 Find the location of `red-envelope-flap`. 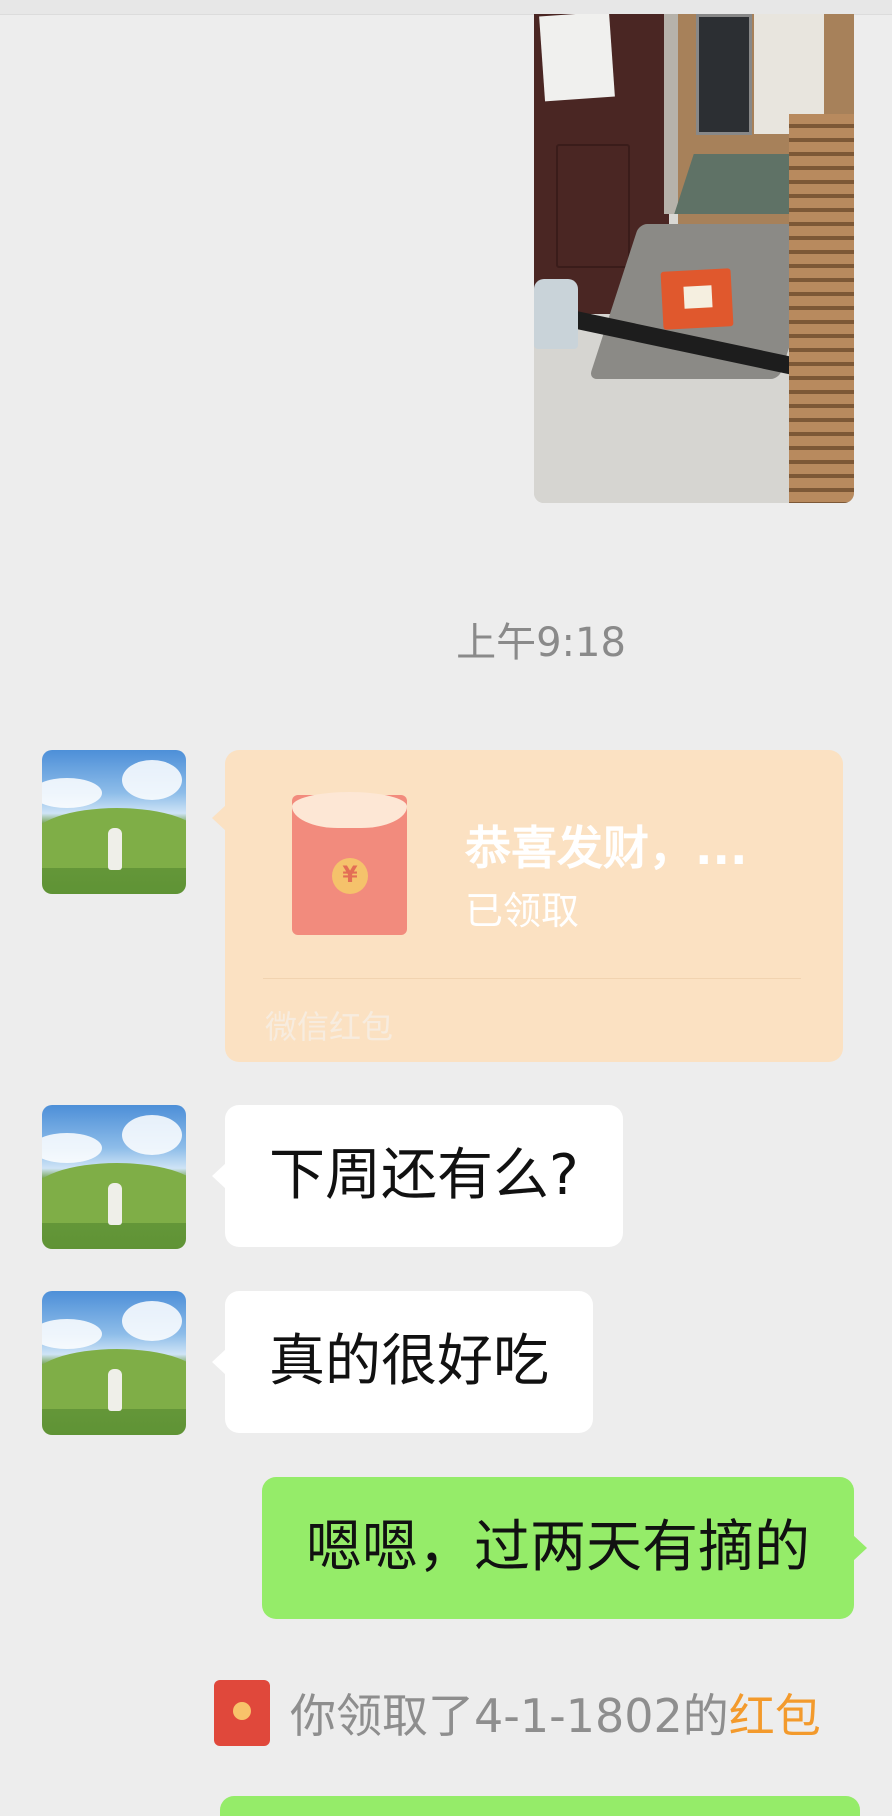

red-envelope-flap is located at coordinates (349, 810).